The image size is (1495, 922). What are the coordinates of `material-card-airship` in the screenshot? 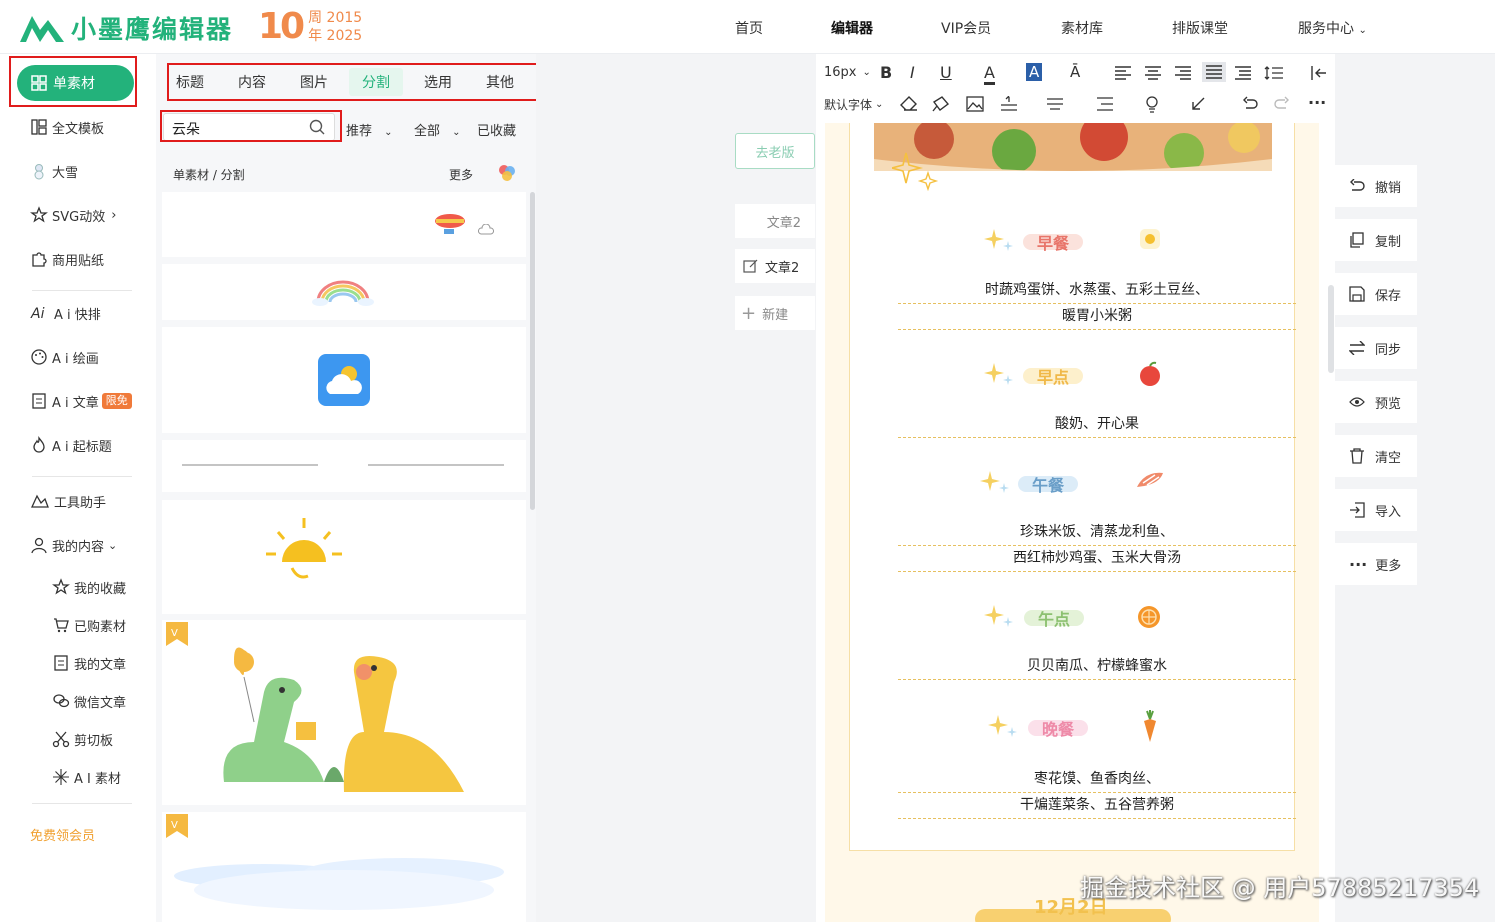 It's located at (344, 224).